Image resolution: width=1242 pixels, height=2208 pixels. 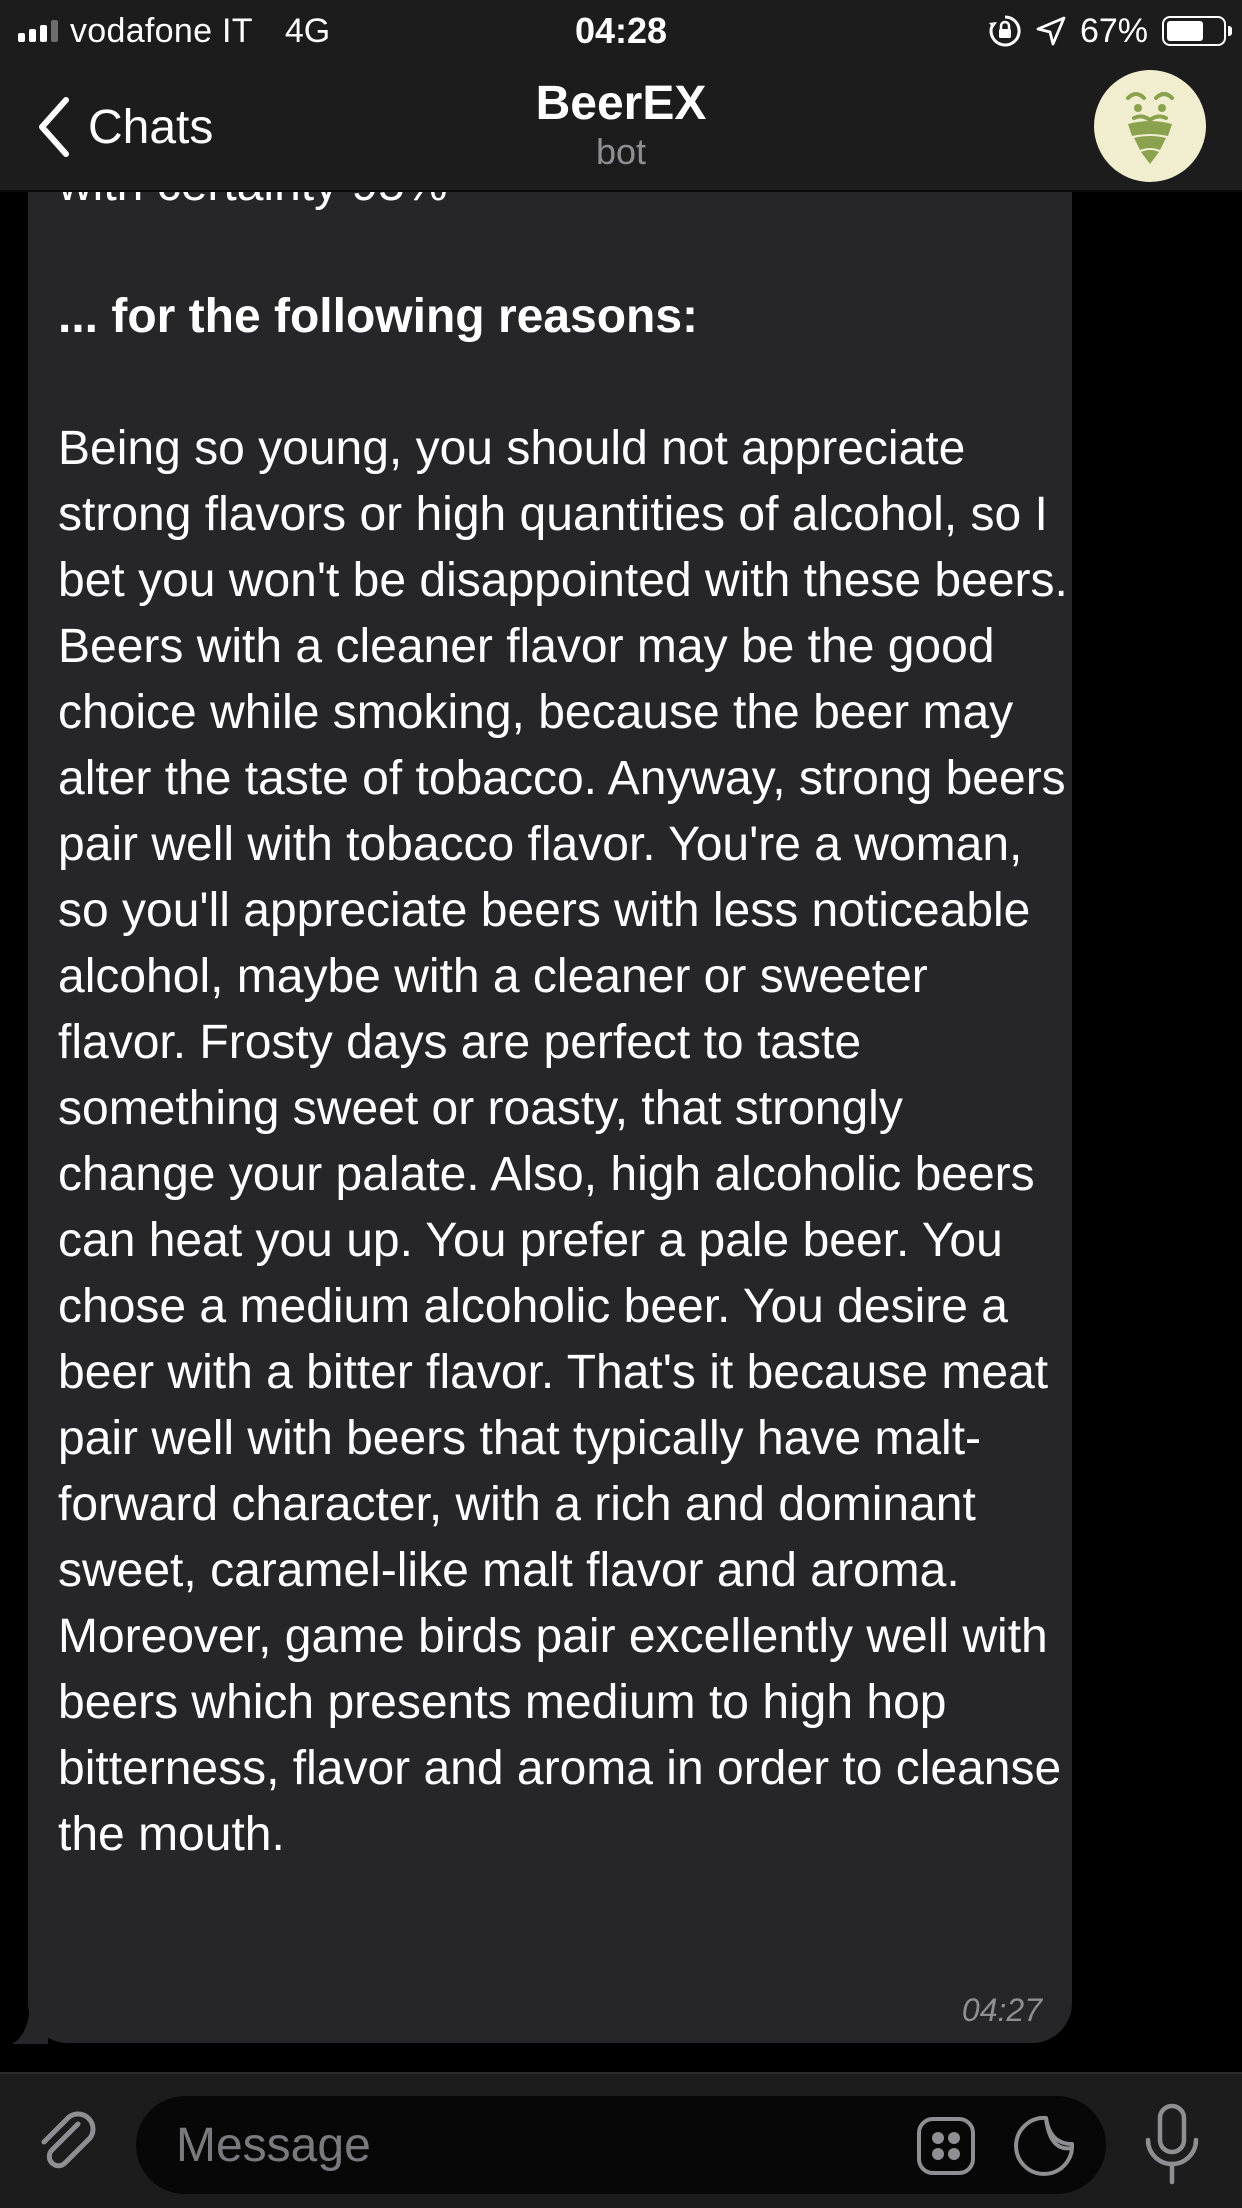 I want to click on avatar, so click(x=1150, y=126).